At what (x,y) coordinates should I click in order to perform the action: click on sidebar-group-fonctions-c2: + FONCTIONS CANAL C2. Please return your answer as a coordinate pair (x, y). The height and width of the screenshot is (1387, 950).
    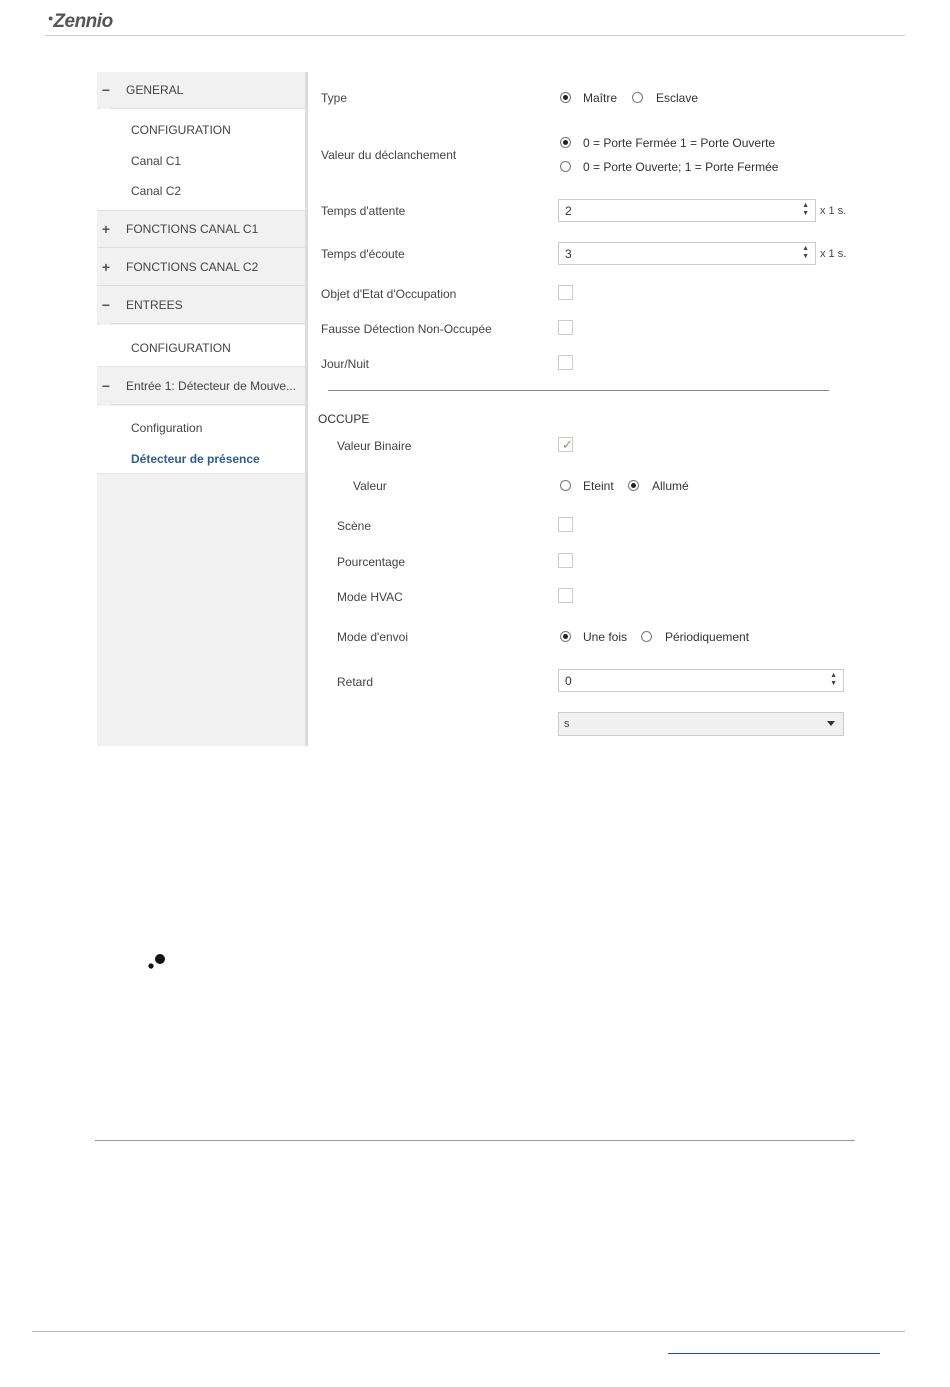
    Looking at the image, I should click on (201, 267).